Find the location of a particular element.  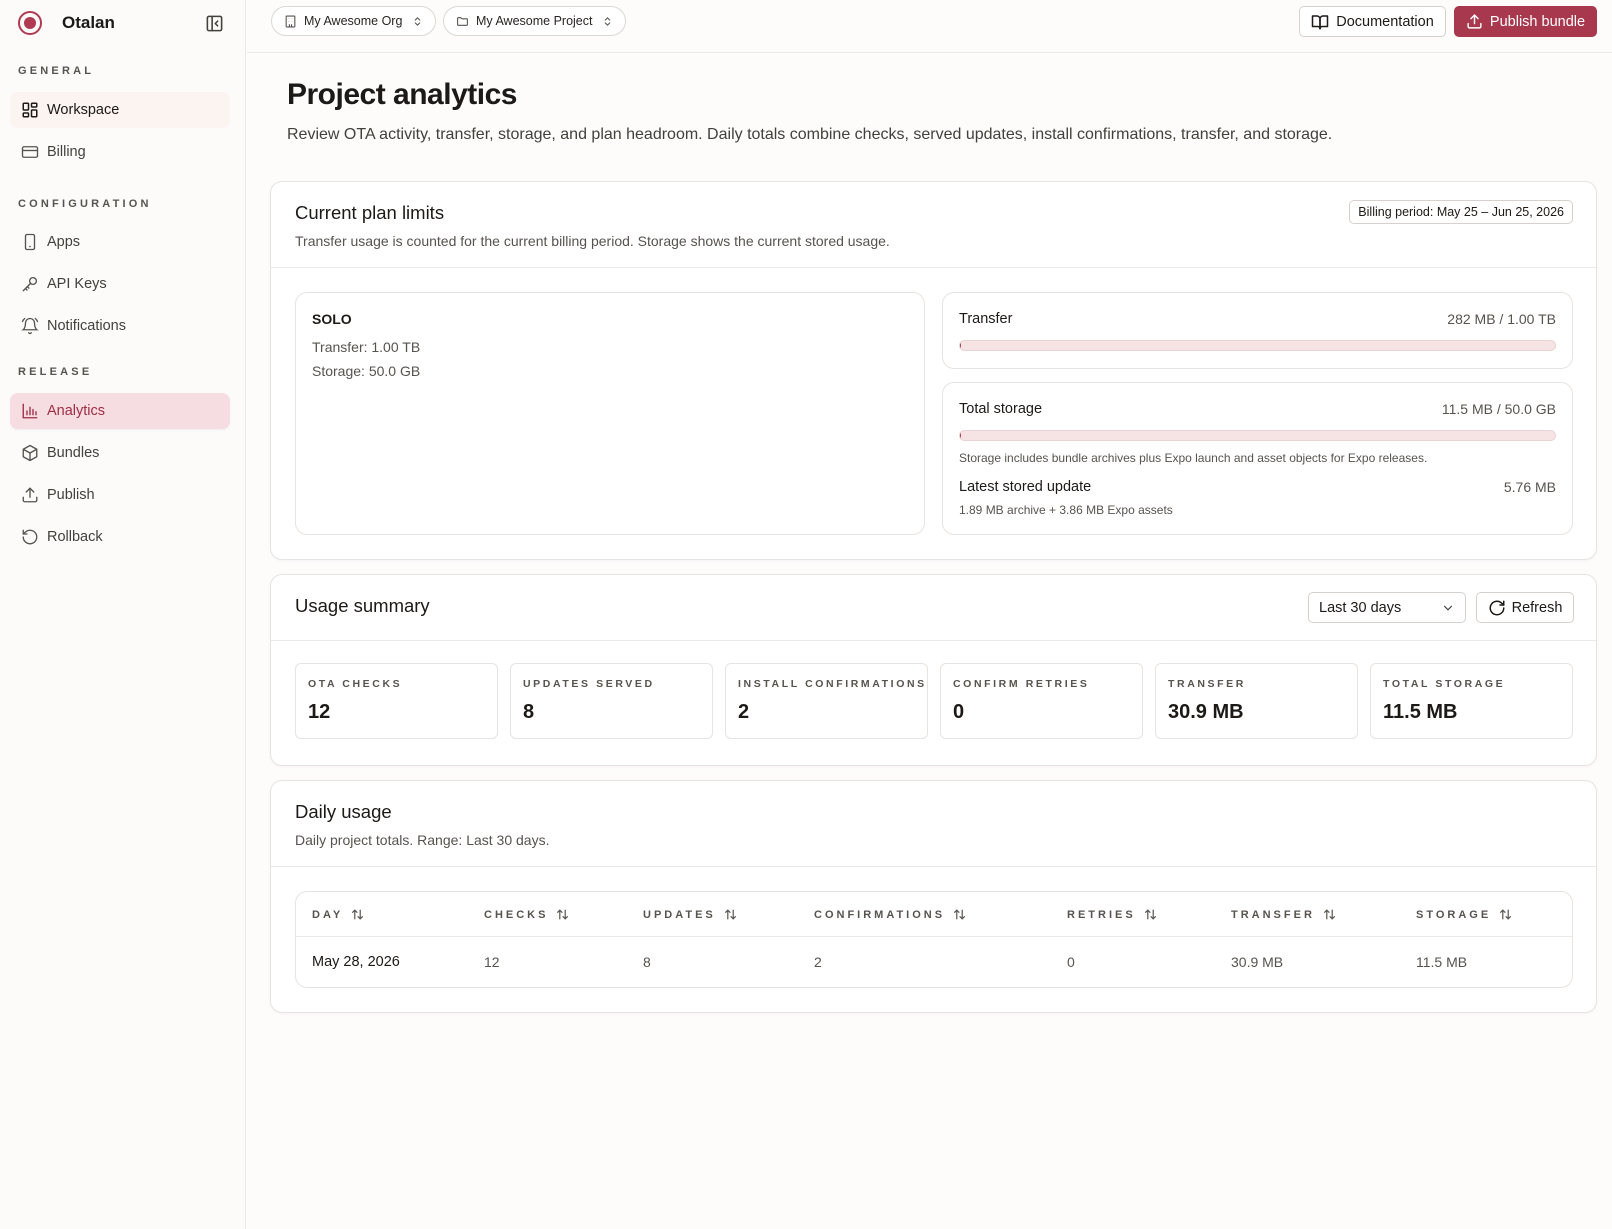

transfer-meter-label: Transfer is located at coordinates (986, 319).